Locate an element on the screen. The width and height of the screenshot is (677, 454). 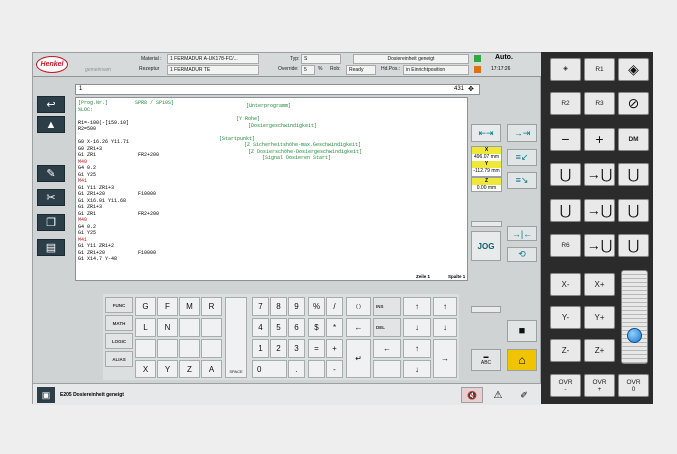
key-2: 2 is located at coordinates (278, 348).